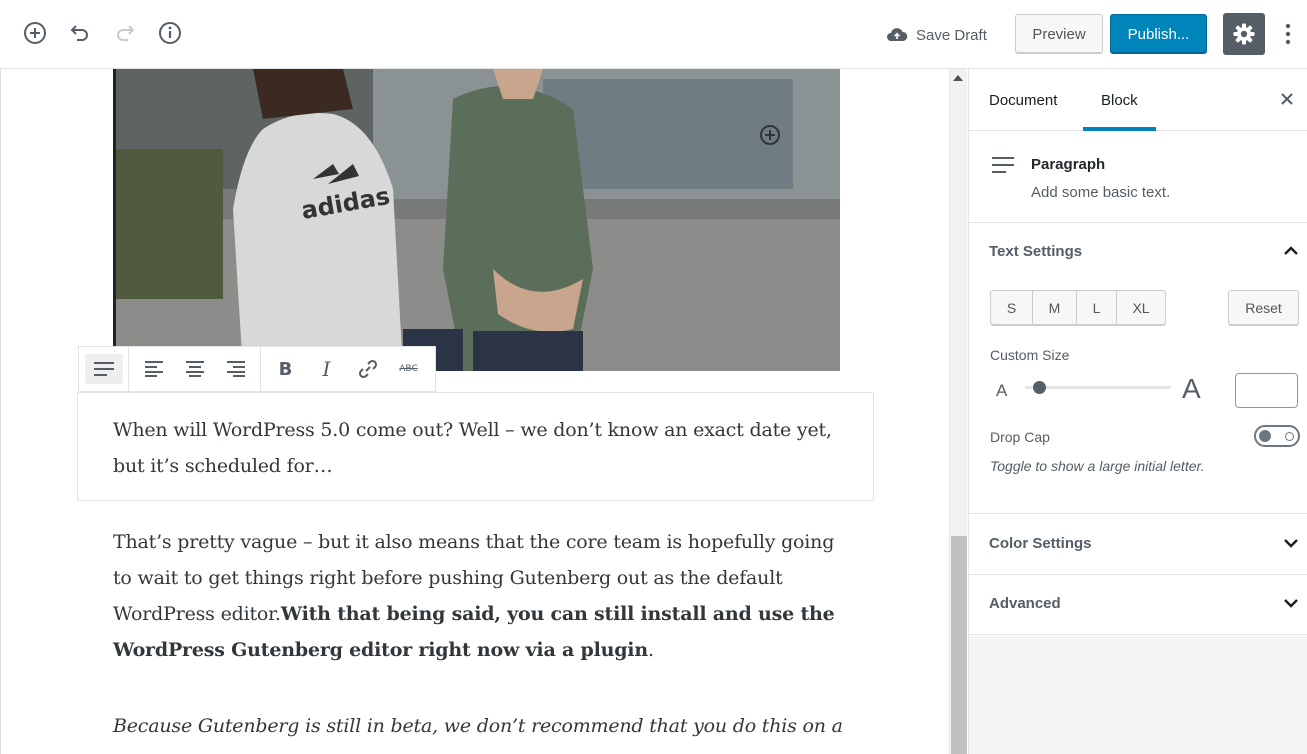  I want to click on toggle-off-indicator-icon, so click(1289, 436).